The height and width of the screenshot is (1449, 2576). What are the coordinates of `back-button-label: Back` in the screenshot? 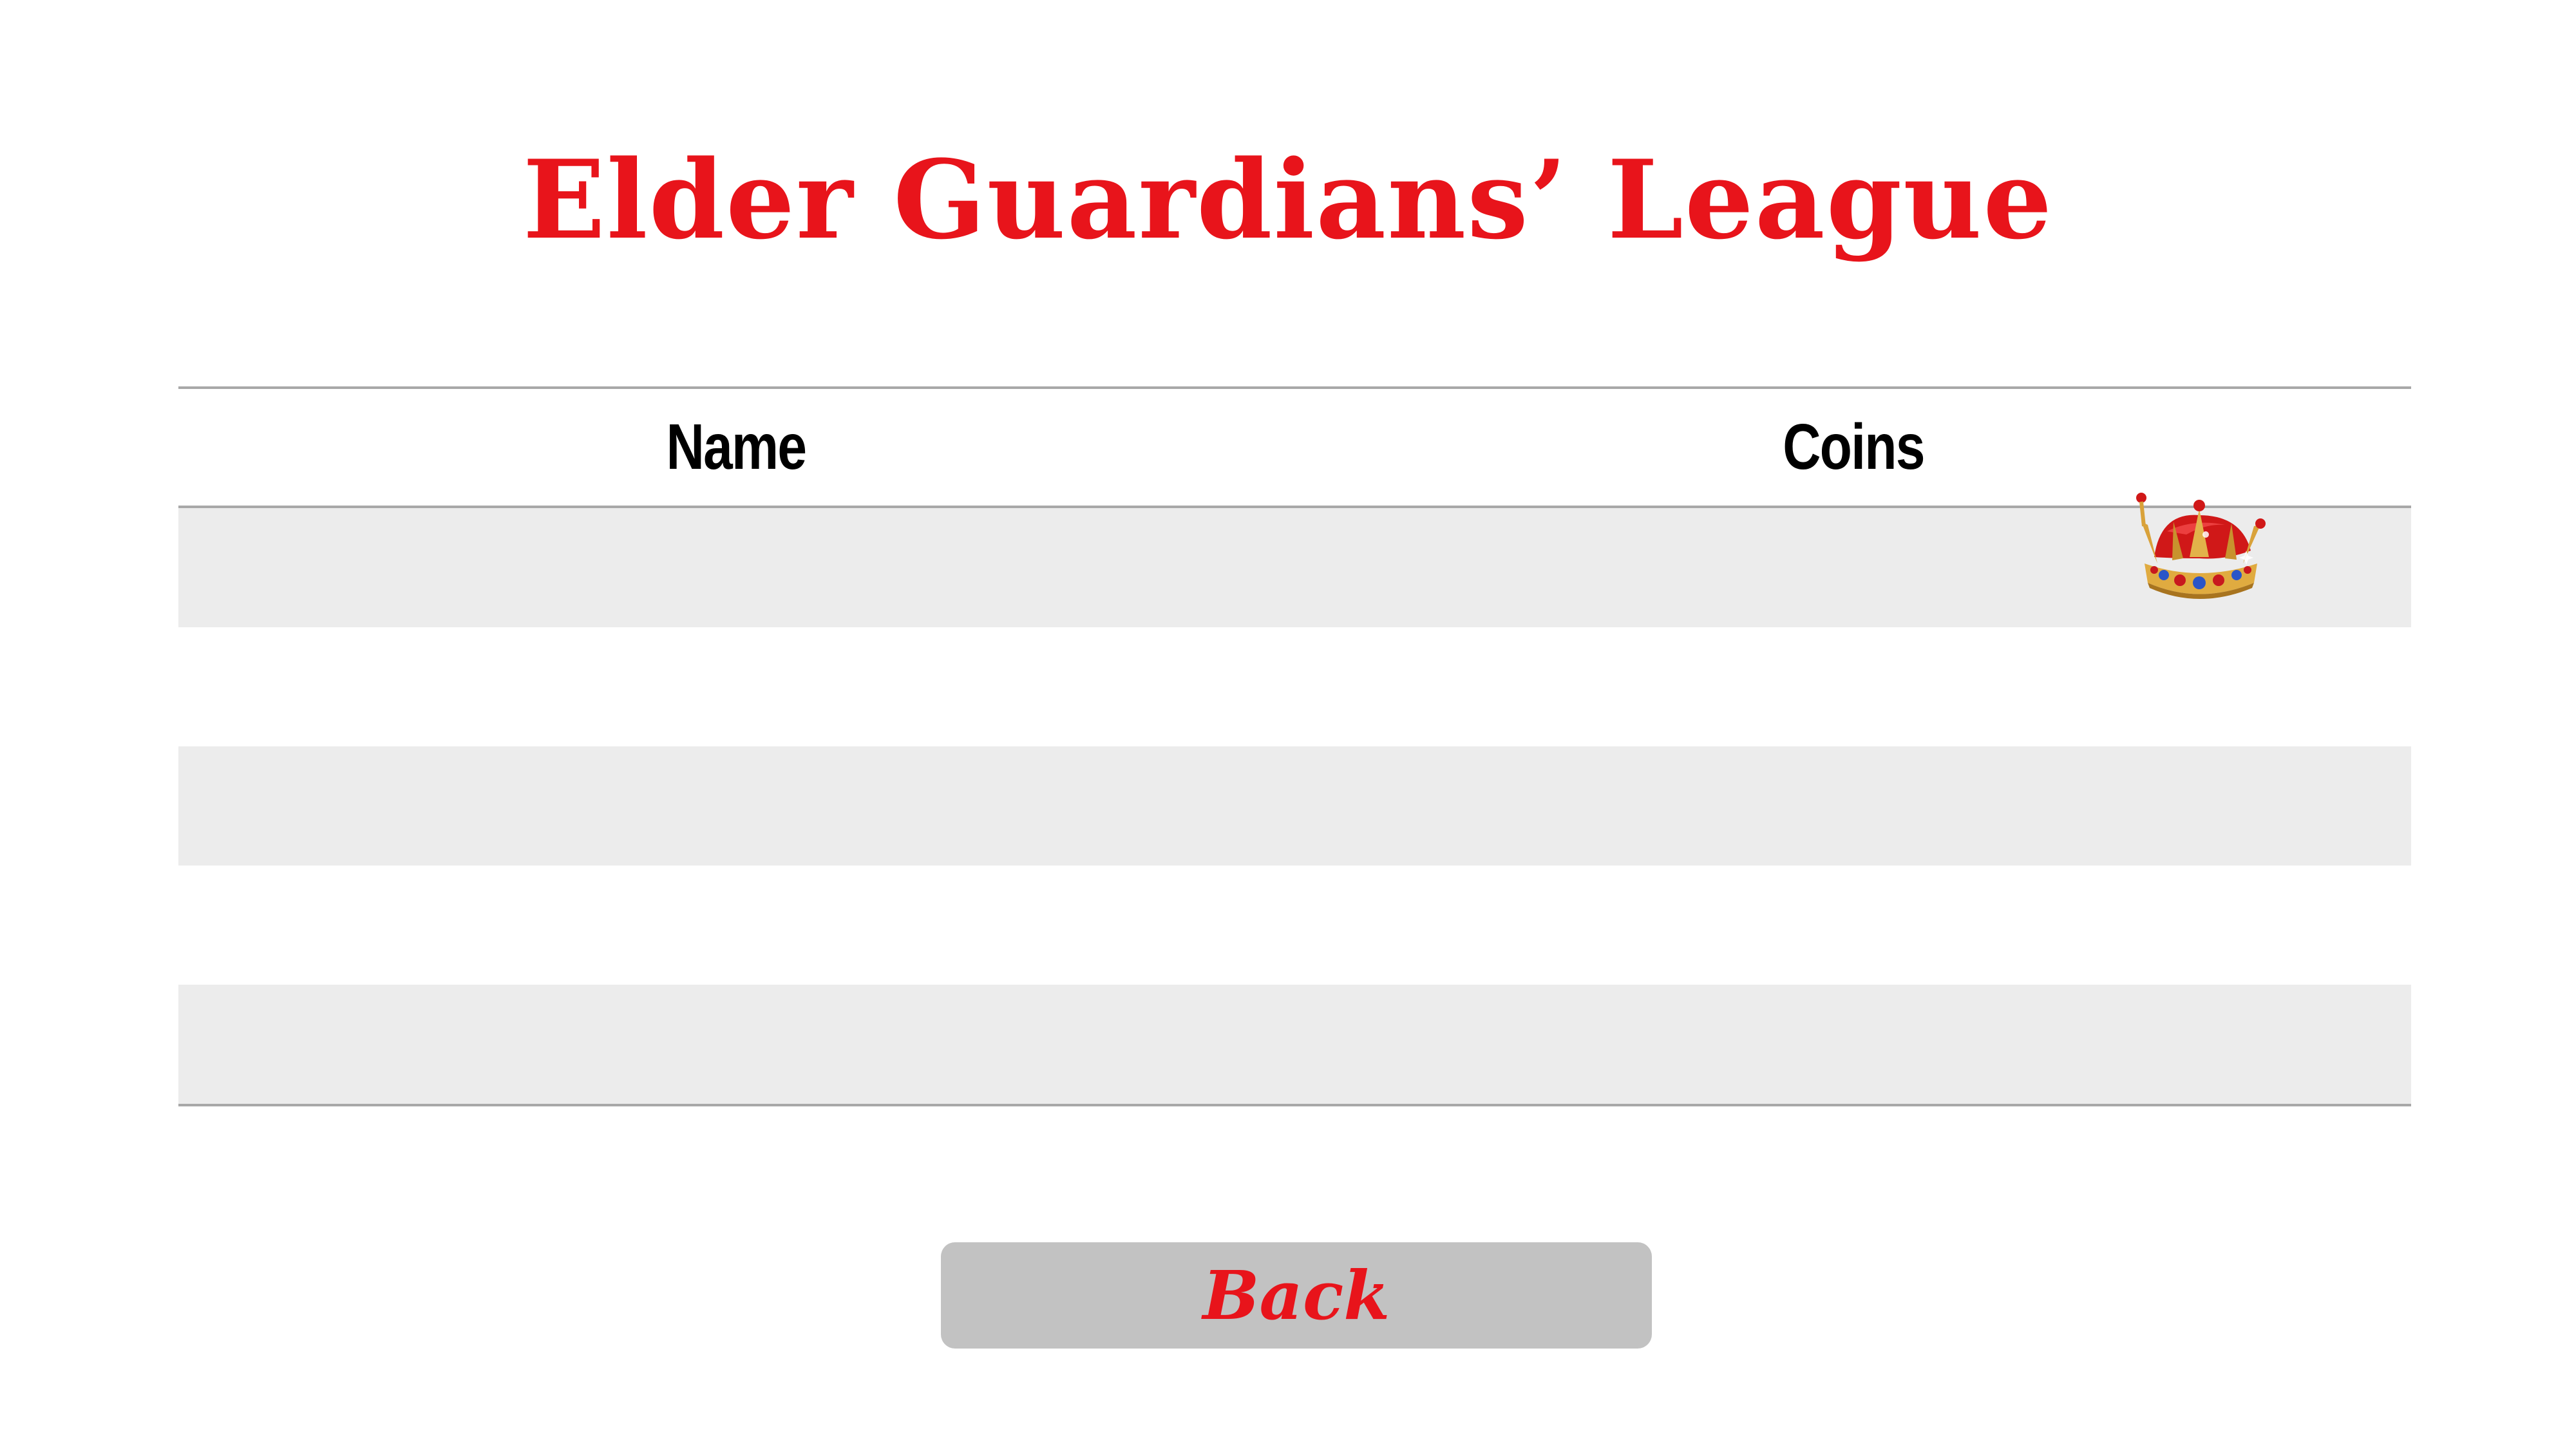 It's located at (1296, 1295).